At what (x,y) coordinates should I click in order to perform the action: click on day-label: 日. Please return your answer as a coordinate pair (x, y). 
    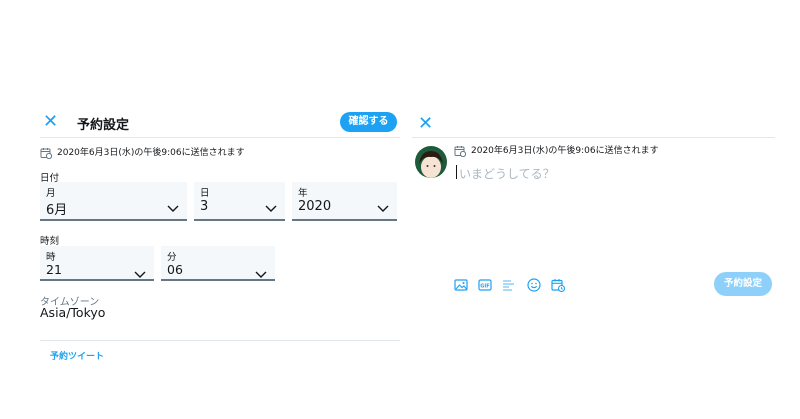
    Looking at the image, I should click on (205, 193).